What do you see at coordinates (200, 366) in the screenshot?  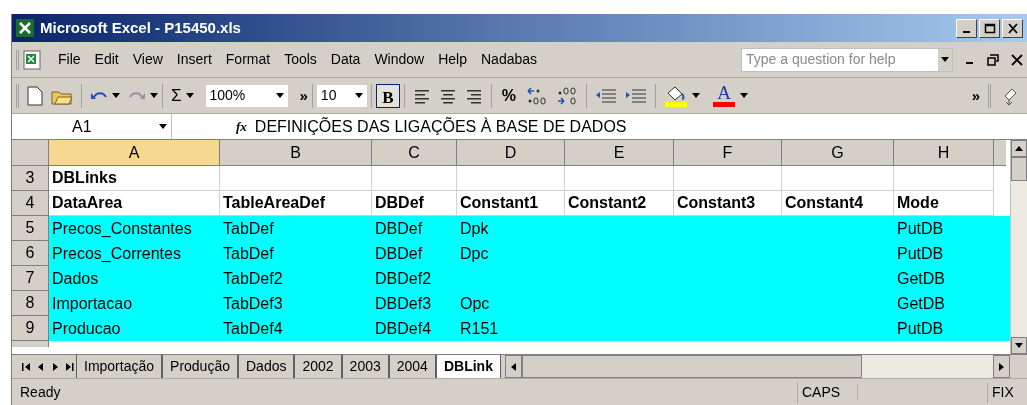 I see `sheet-tab: Produção` at bounding box center [200, 366].